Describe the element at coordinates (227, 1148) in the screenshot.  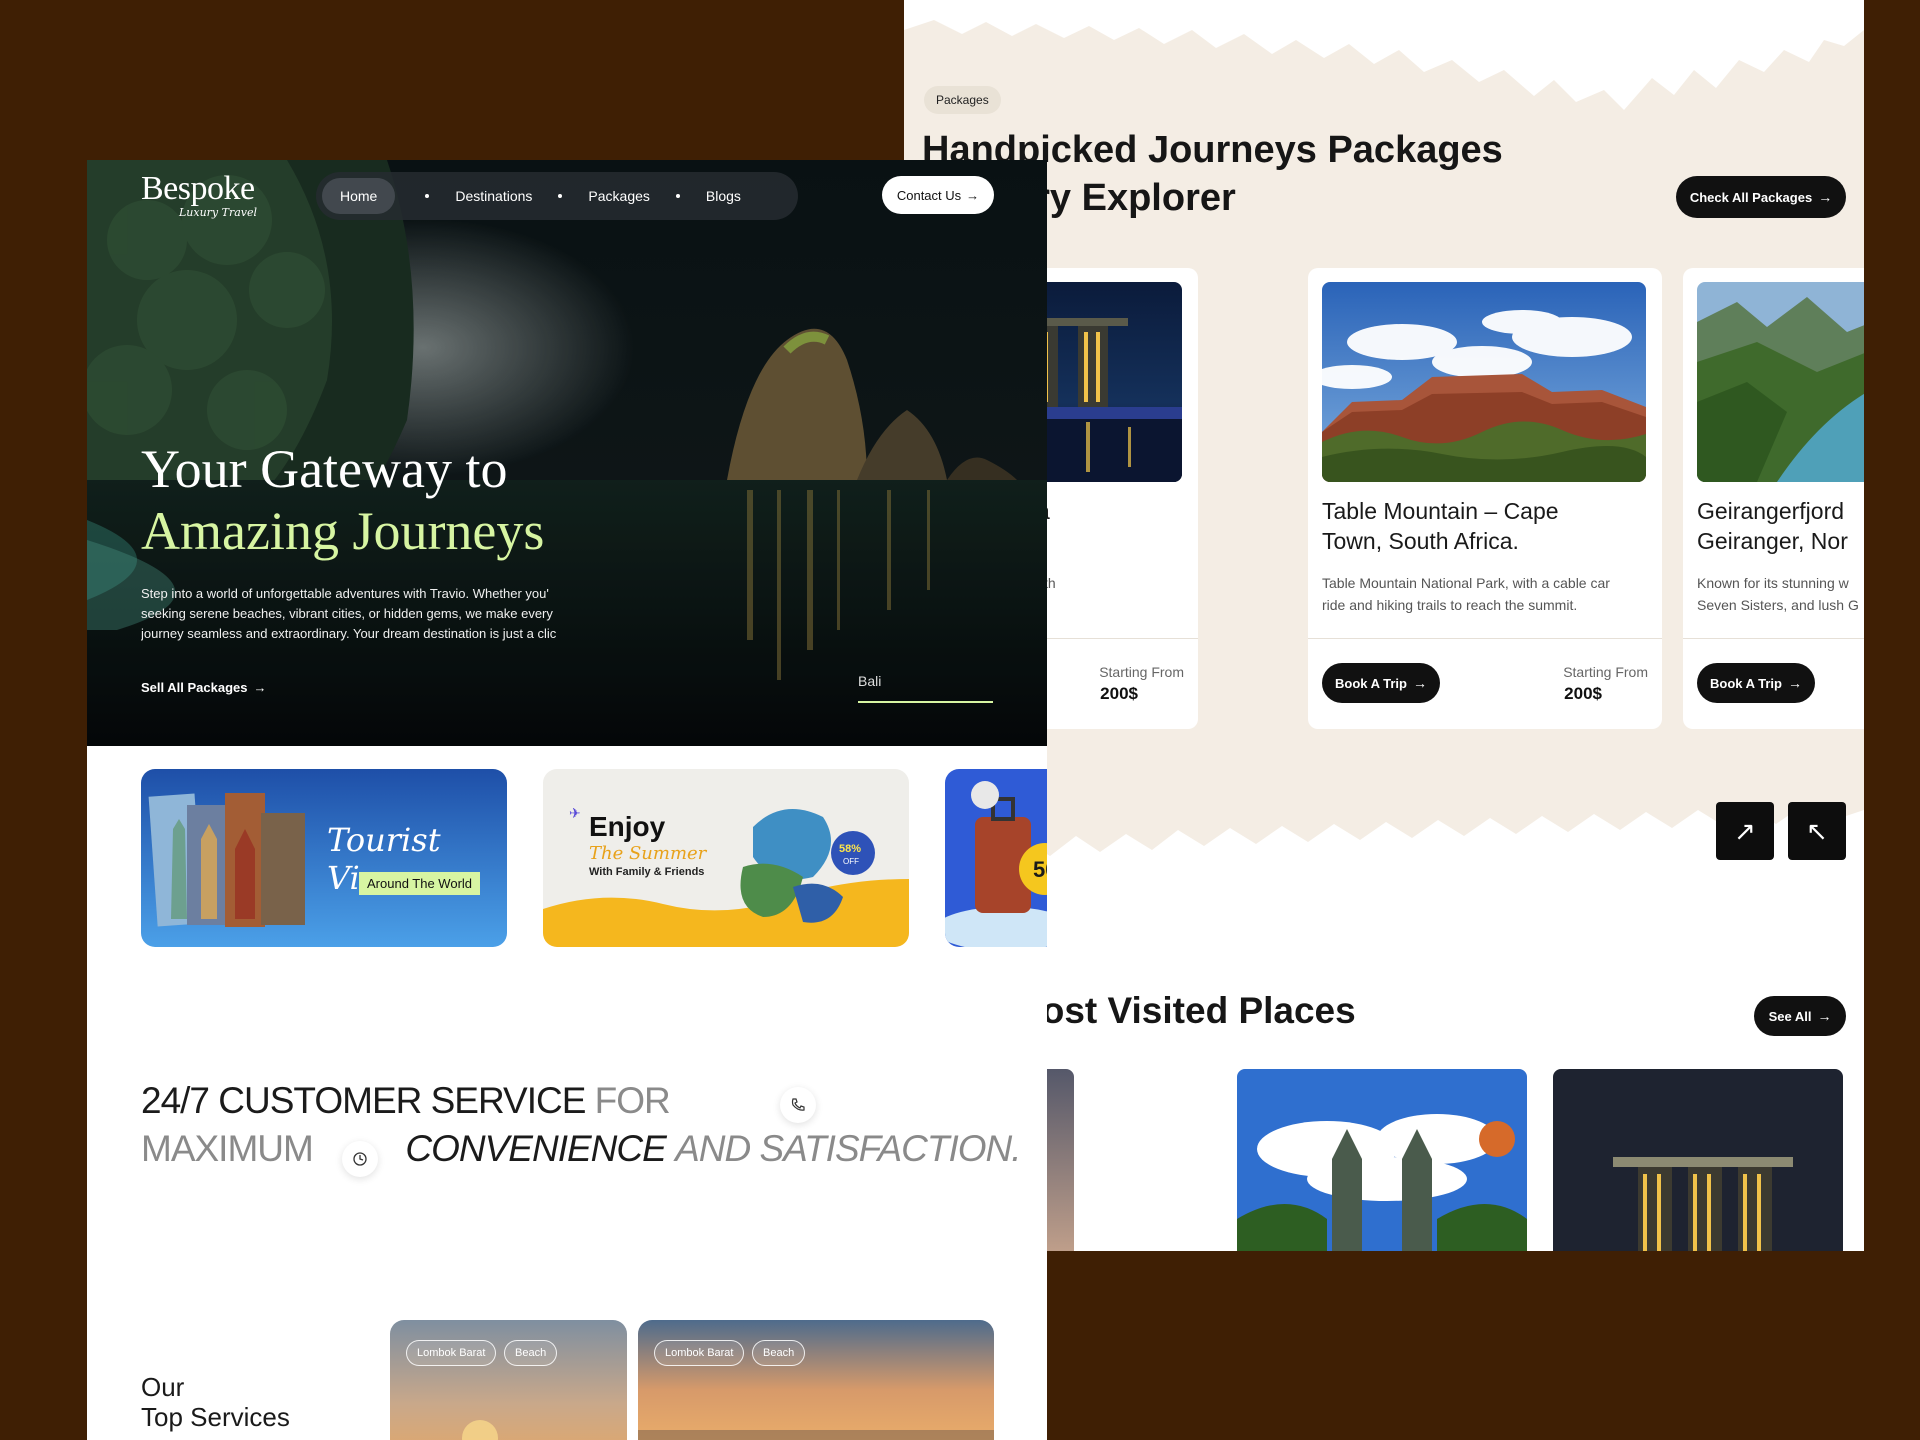
I see `statement-part: MAXIMUM` at that location.